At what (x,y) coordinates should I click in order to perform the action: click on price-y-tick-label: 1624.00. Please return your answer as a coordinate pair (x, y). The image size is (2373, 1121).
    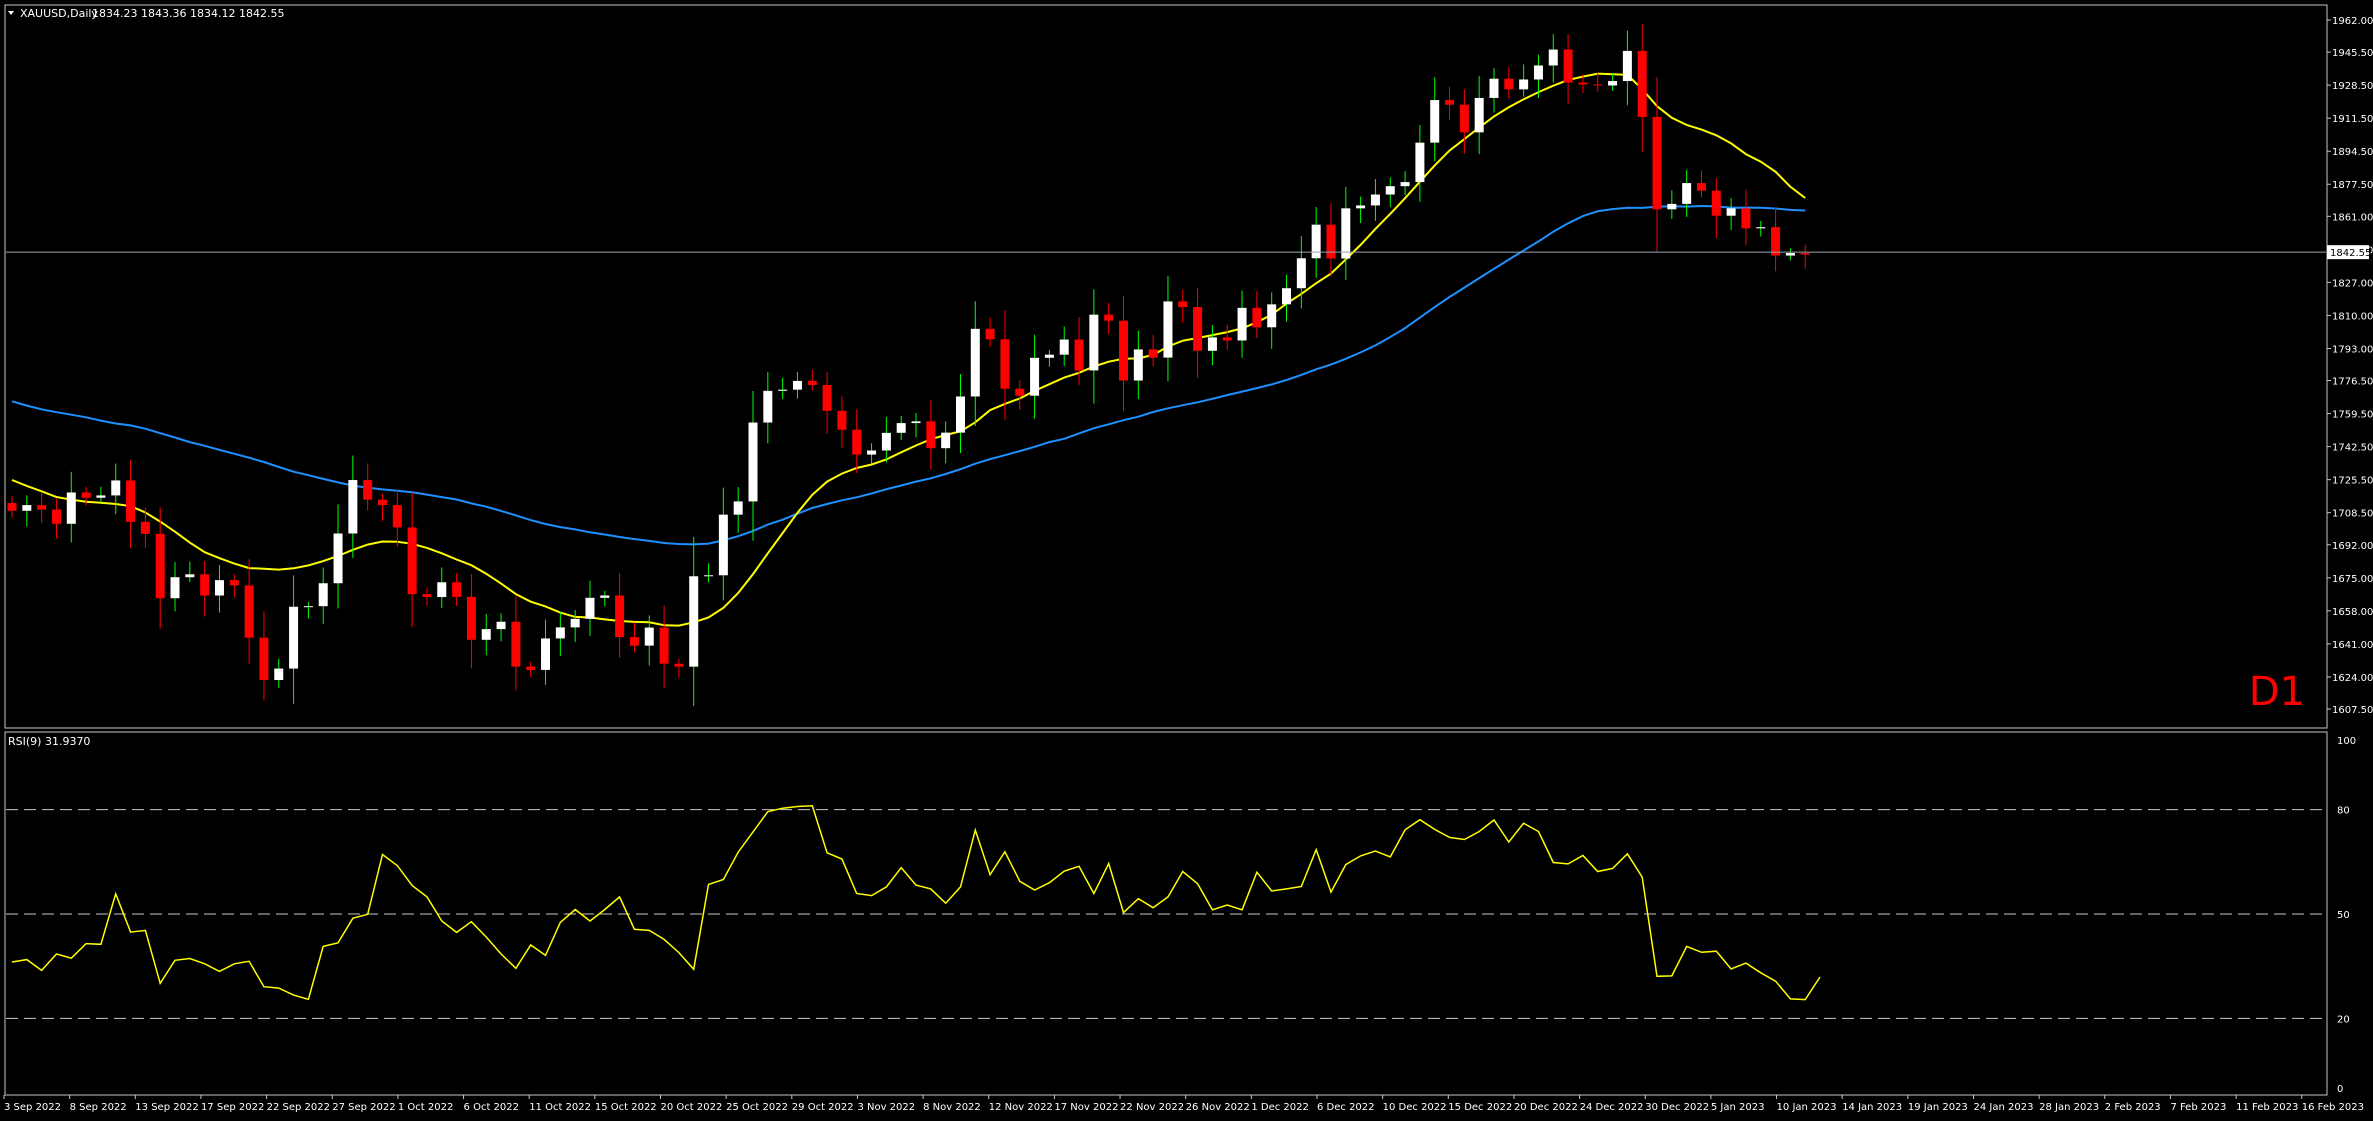
    Looking at the image, I should click on (2352, 678).